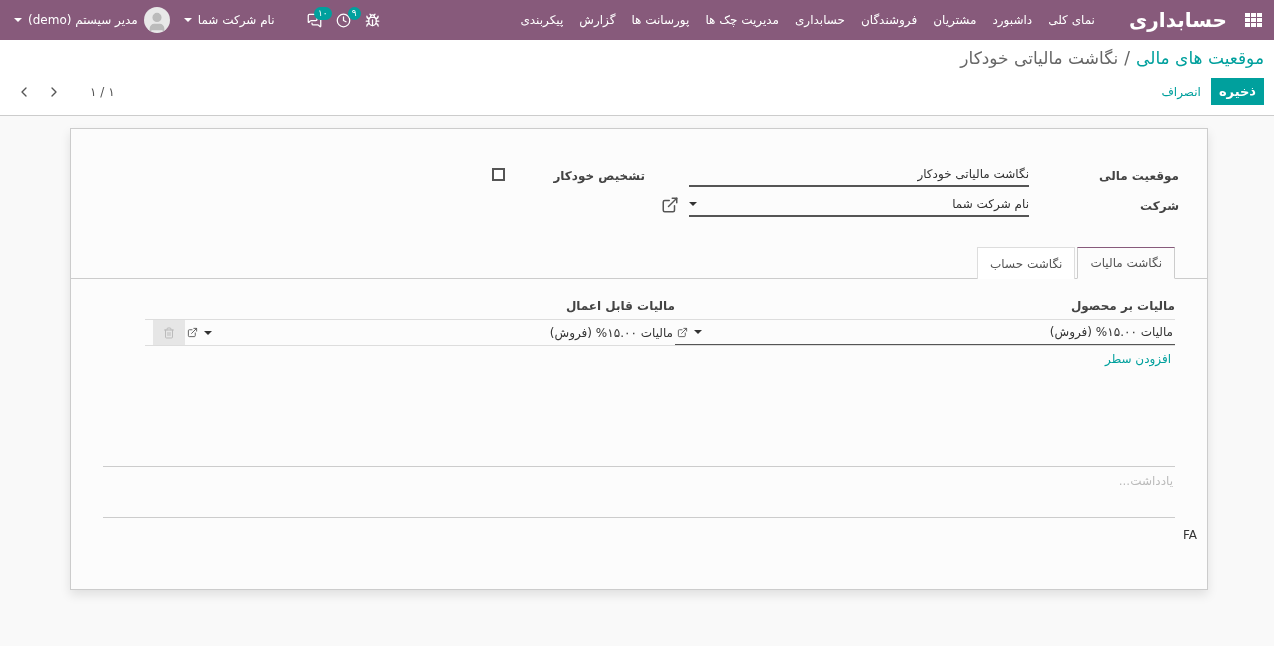 Image resolution: width=1274 pixels, height=646 pixels. Describe the element at coordinates (322, 13) in the screenshot. I see `count-badge: ۱۰` at that location.